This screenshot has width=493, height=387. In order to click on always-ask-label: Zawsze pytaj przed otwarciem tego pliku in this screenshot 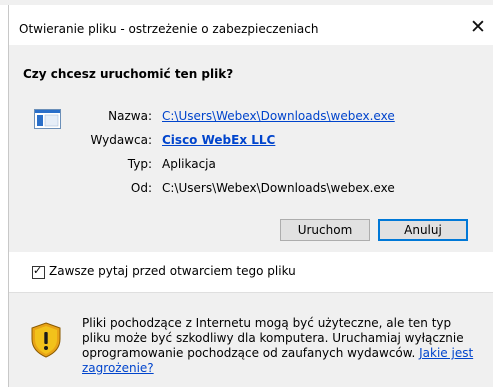, I will do `click(172, 271)`.